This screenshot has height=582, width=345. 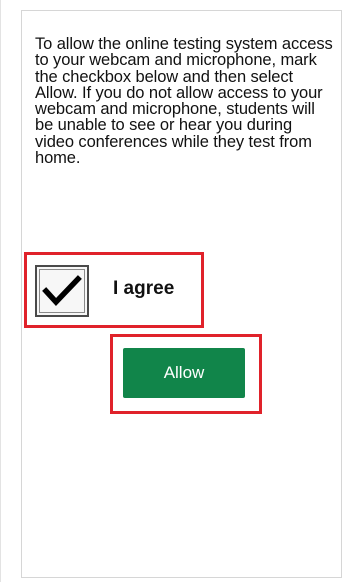 I want to click on checkmark-icon, so click(x=62, y=291).